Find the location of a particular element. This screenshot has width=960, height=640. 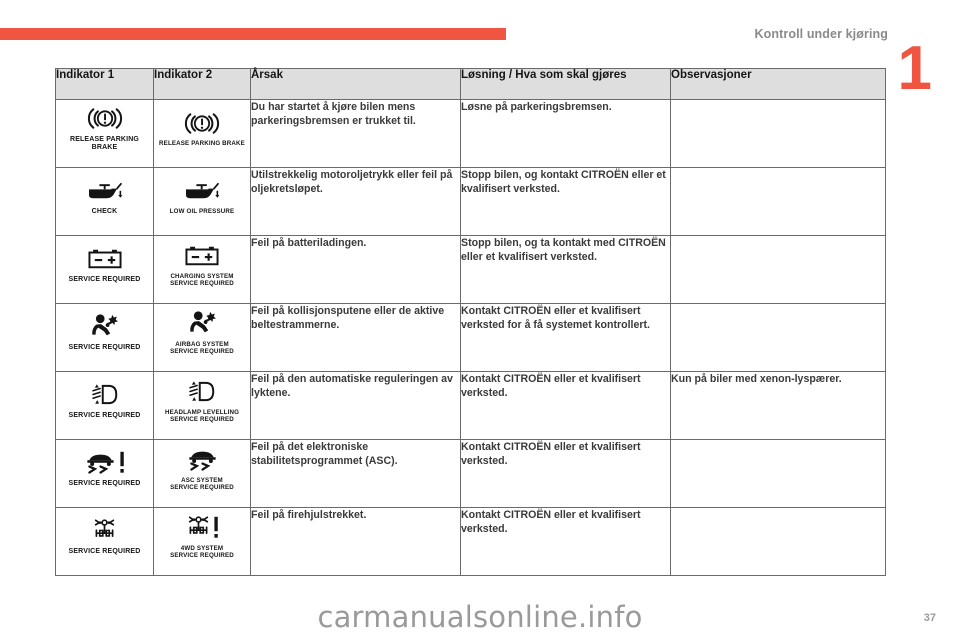

warning-light-tile: CHARGING SYSTEM SERVICE REQUIRED is located at coordinates (202, 264).